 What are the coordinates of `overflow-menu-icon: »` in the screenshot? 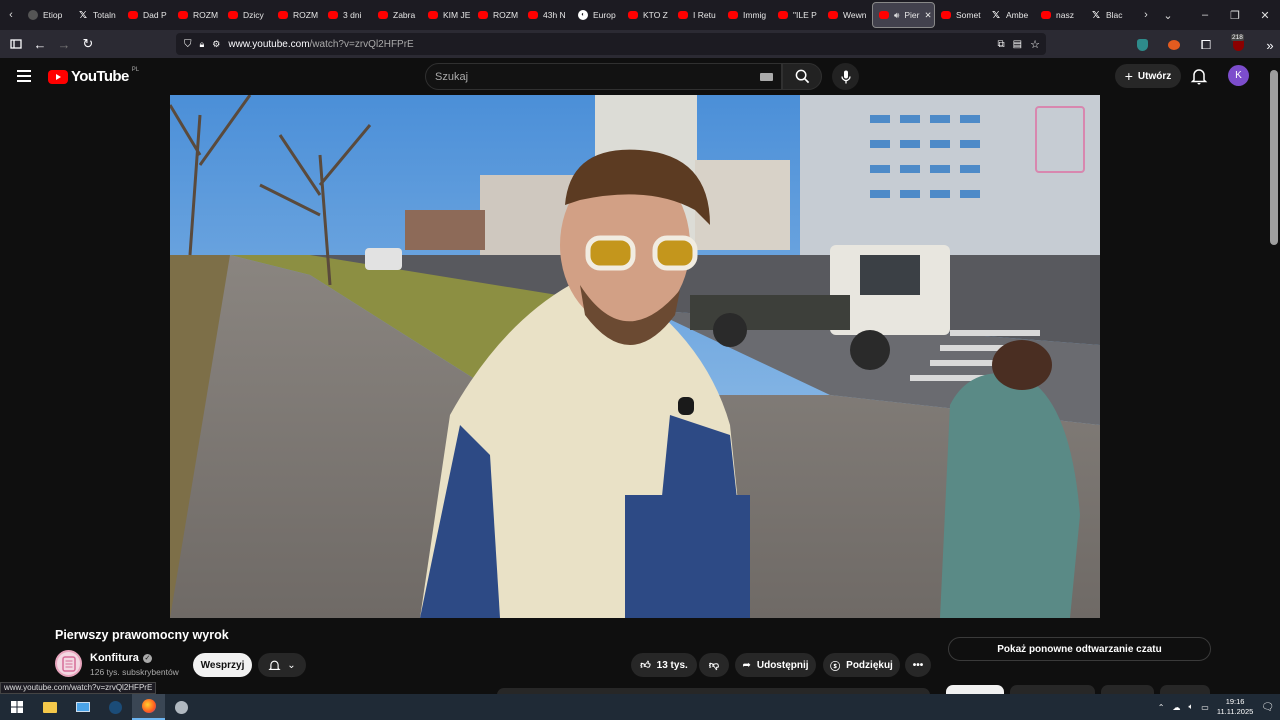 It's located at (1269, 45).